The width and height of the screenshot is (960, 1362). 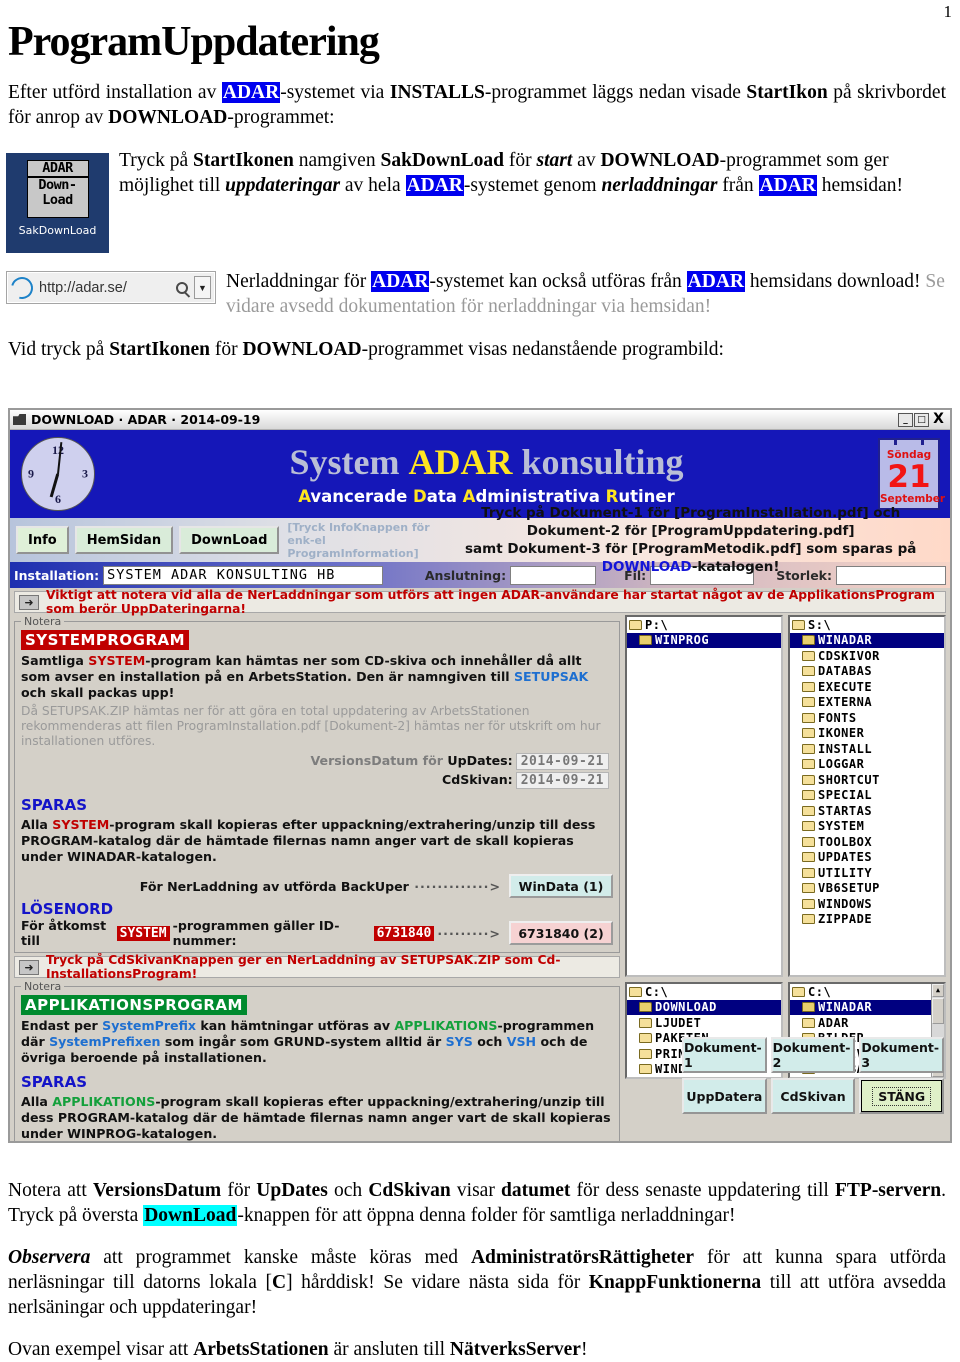 I want to click on tree-item: STARTAS, so click(x=867, y=811).